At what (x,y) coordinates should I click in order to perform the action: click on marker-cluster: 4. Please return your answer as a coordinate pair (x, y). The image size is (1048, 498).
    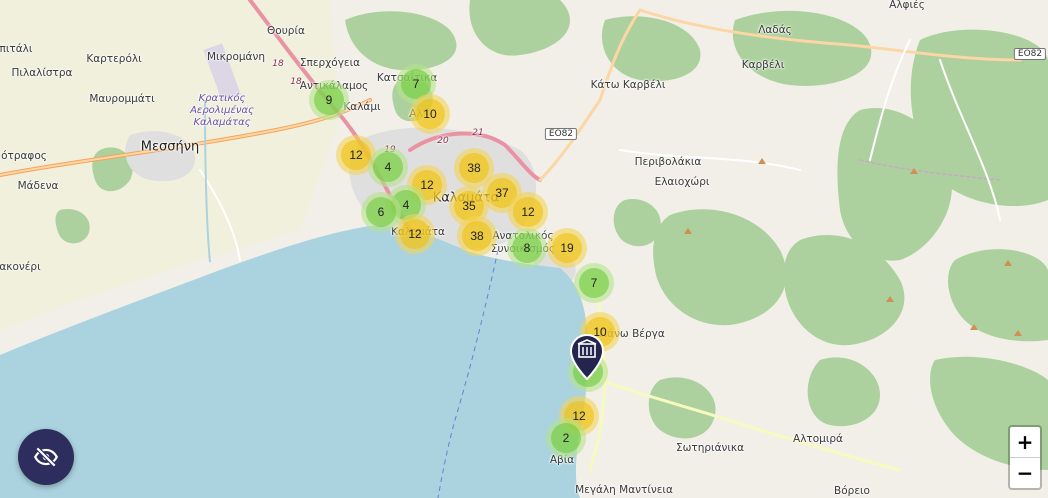
    Looking at the image, I should click on (388, 167).